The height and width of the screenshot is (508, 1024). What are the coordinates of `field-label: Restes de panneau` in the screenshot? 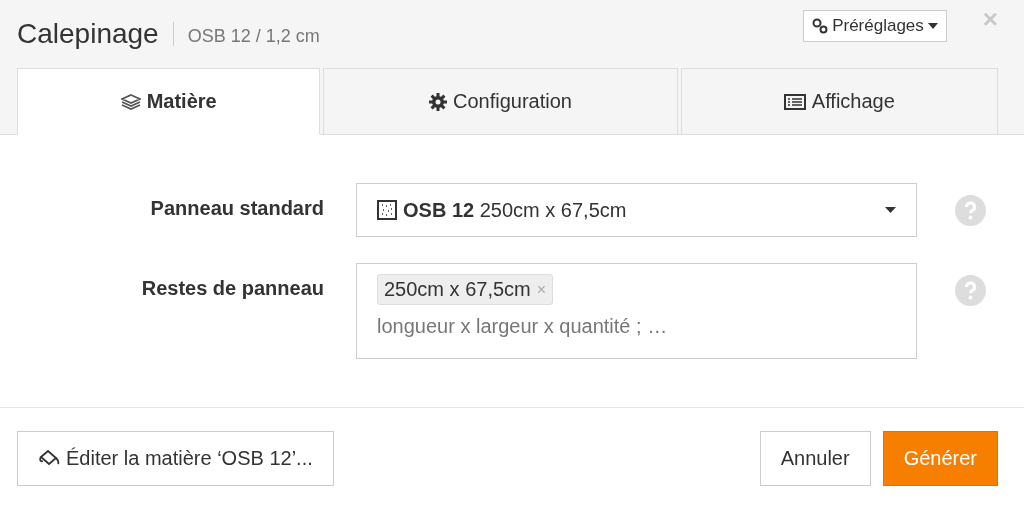 It's located at (232, 288).